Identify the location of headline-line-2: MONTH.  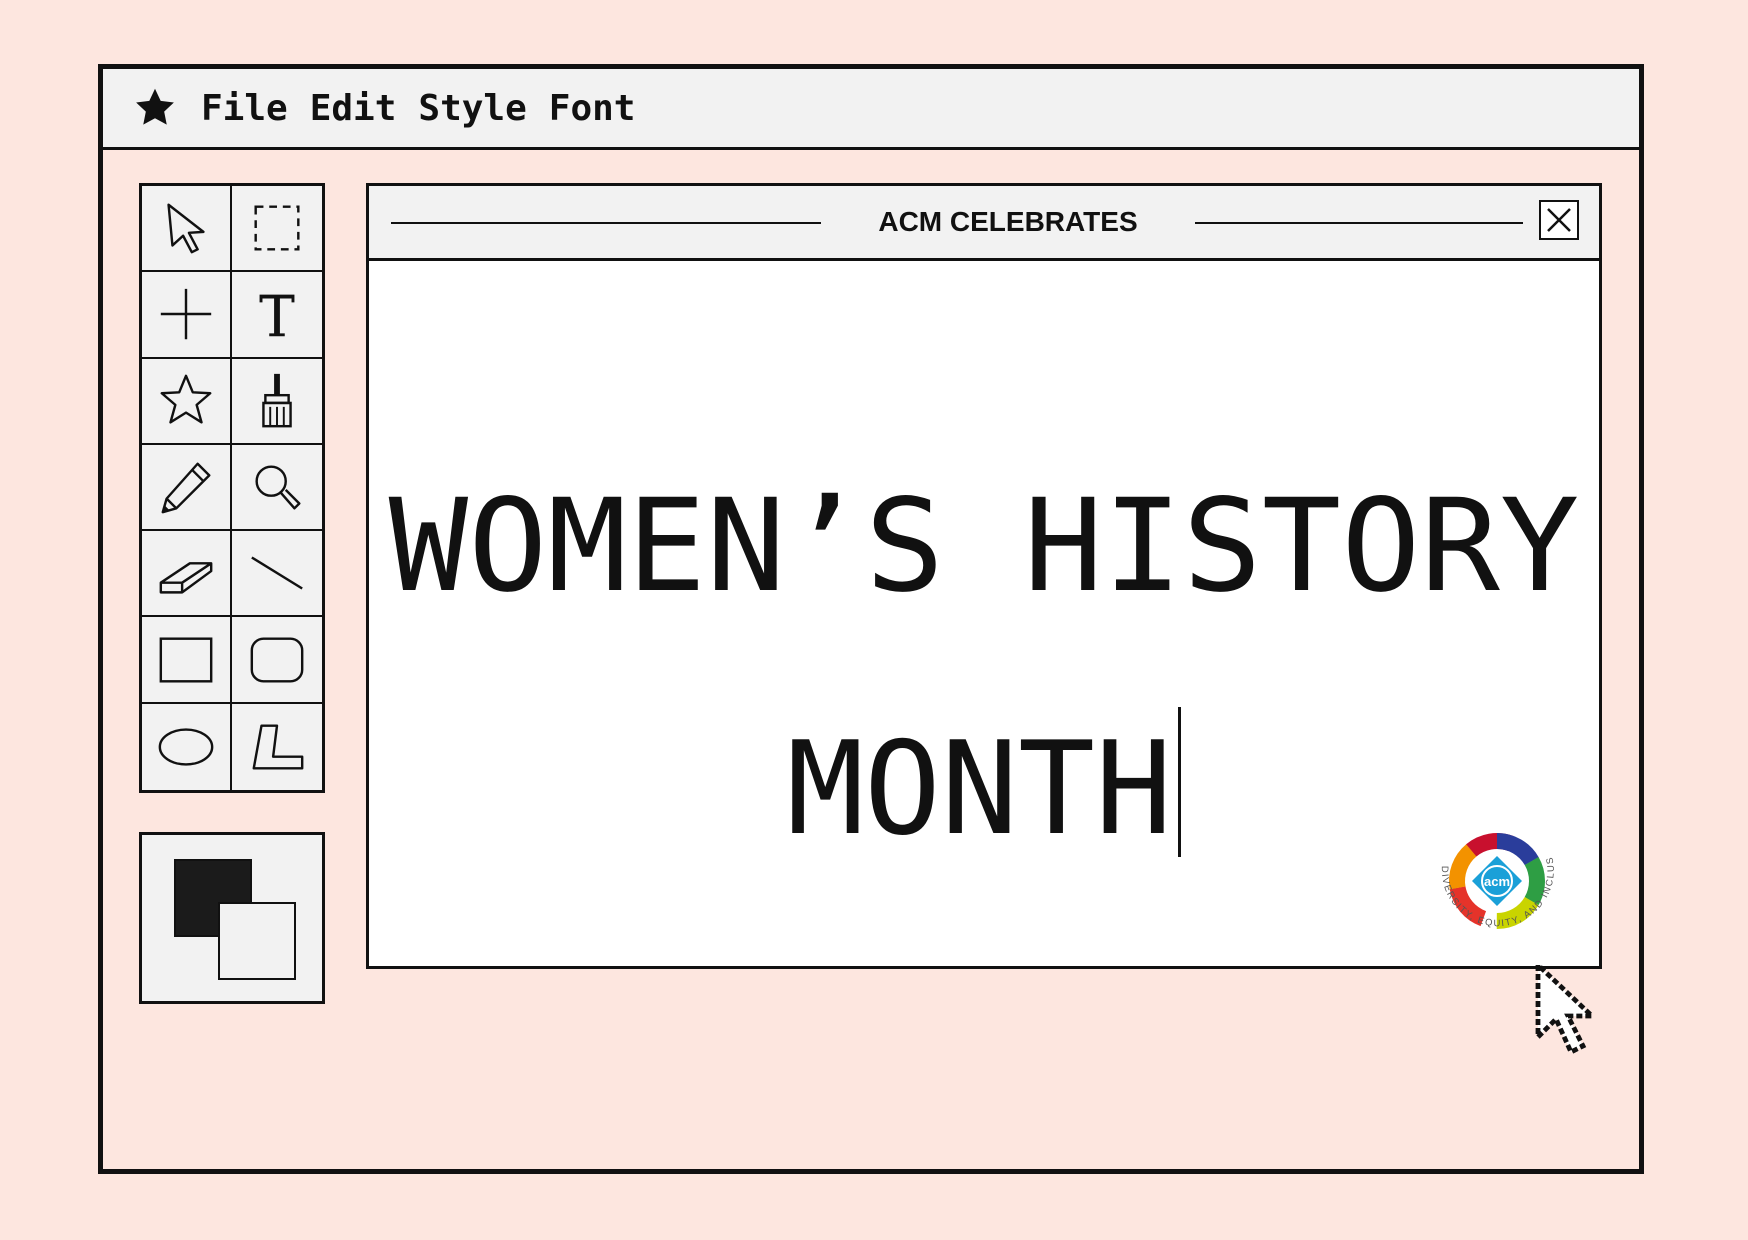
(984, 782).